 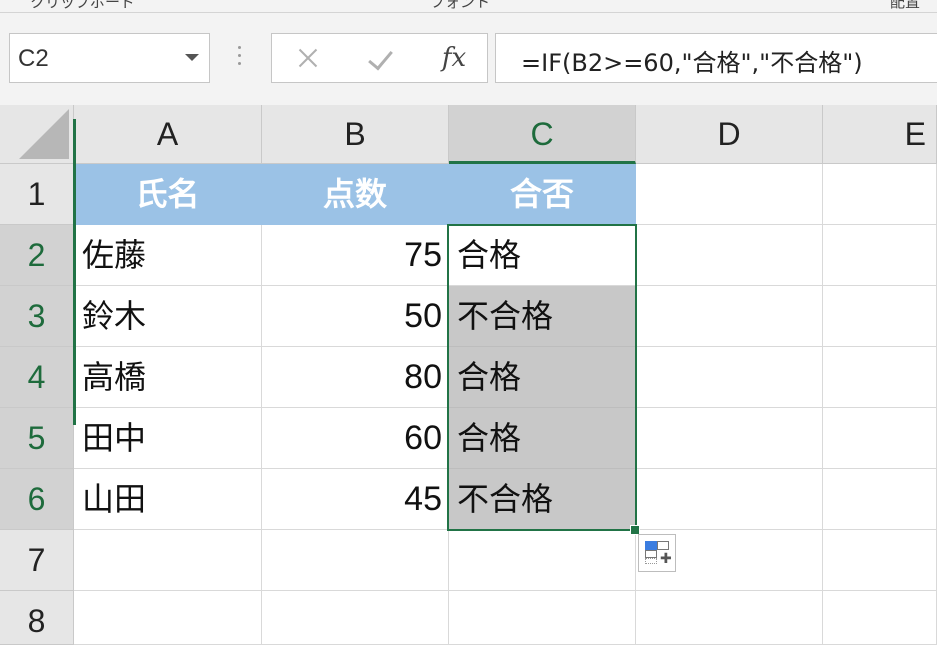 What do you see at coordinates (454, 58) in the screenshot?
I see `insert-function-button: fx` at bounding box center [454, 58].